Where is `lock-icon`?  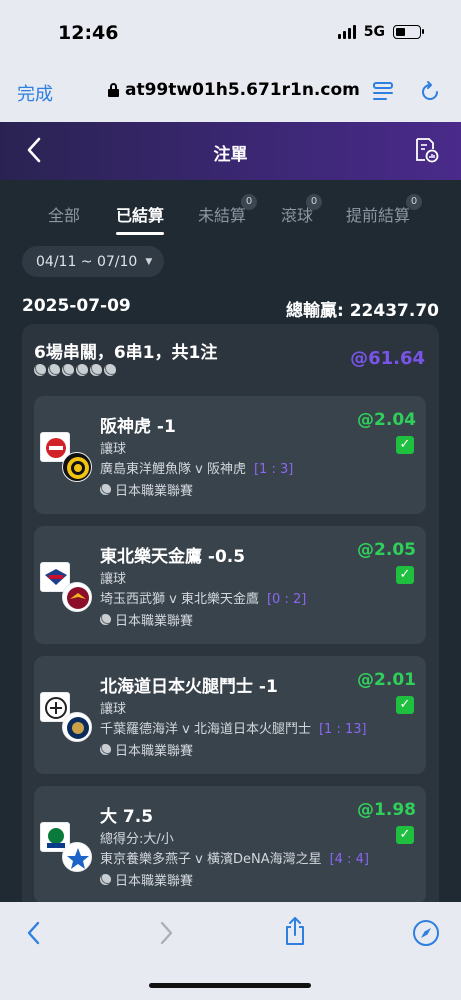 lock-icon is located at coordinates (113, 90).